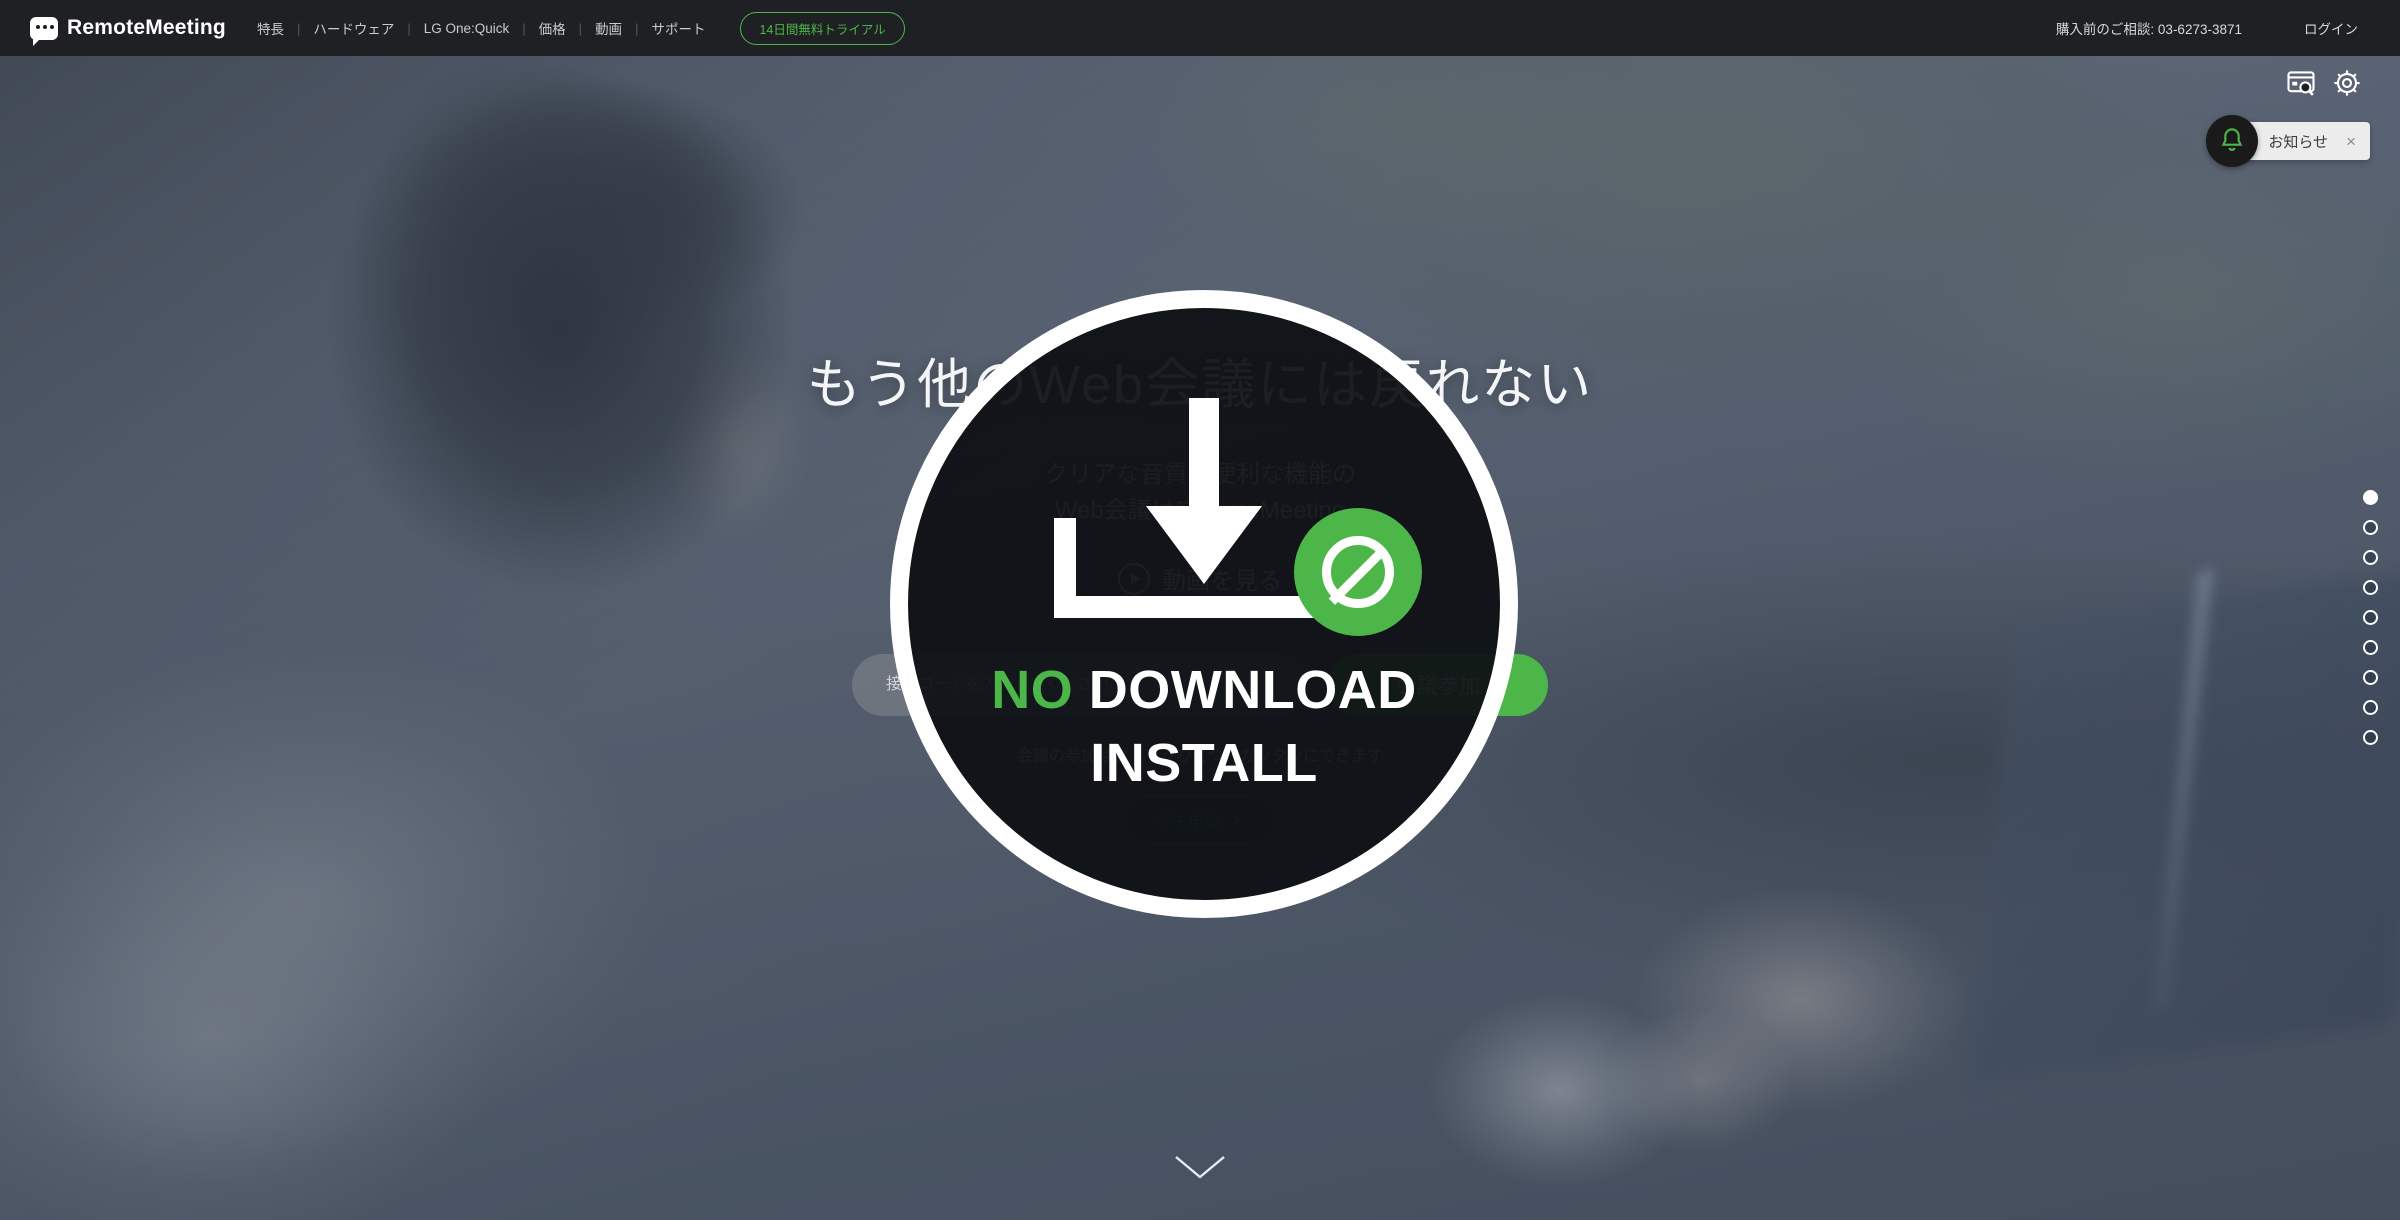 The height and width of the screenshot is (1220, 2400). I want to click on free-trial-button: 14日間無料トライアル, so click(822, 28).